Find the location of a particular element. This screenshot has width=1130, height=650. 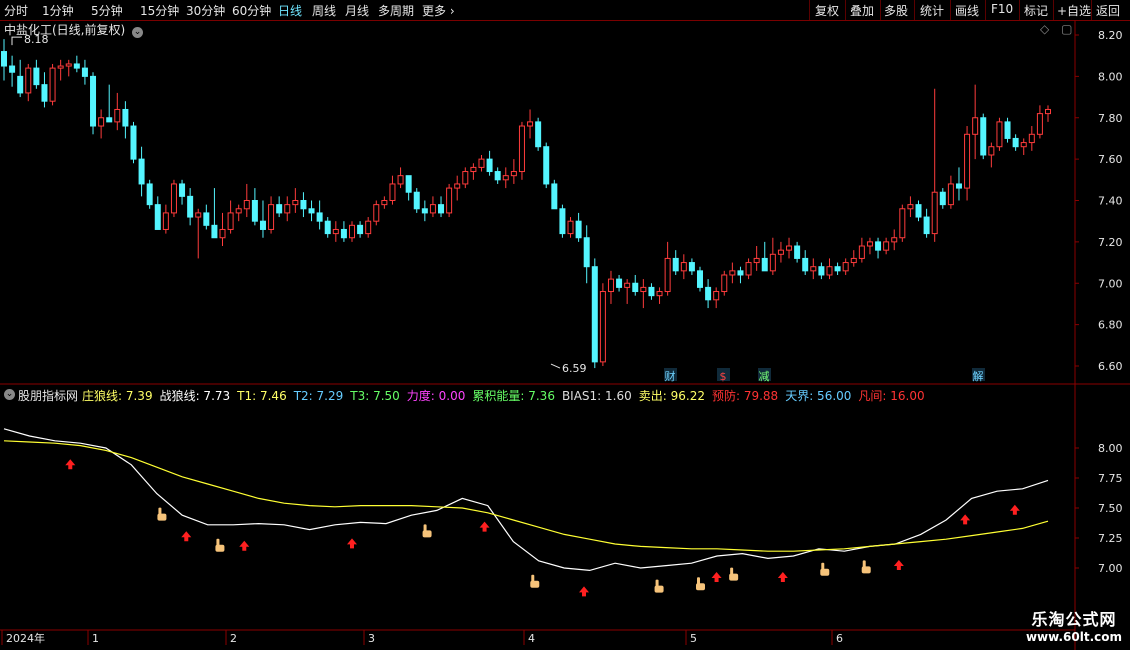

y-tick-label: 7.60 is located at coordinates (1110, 159).